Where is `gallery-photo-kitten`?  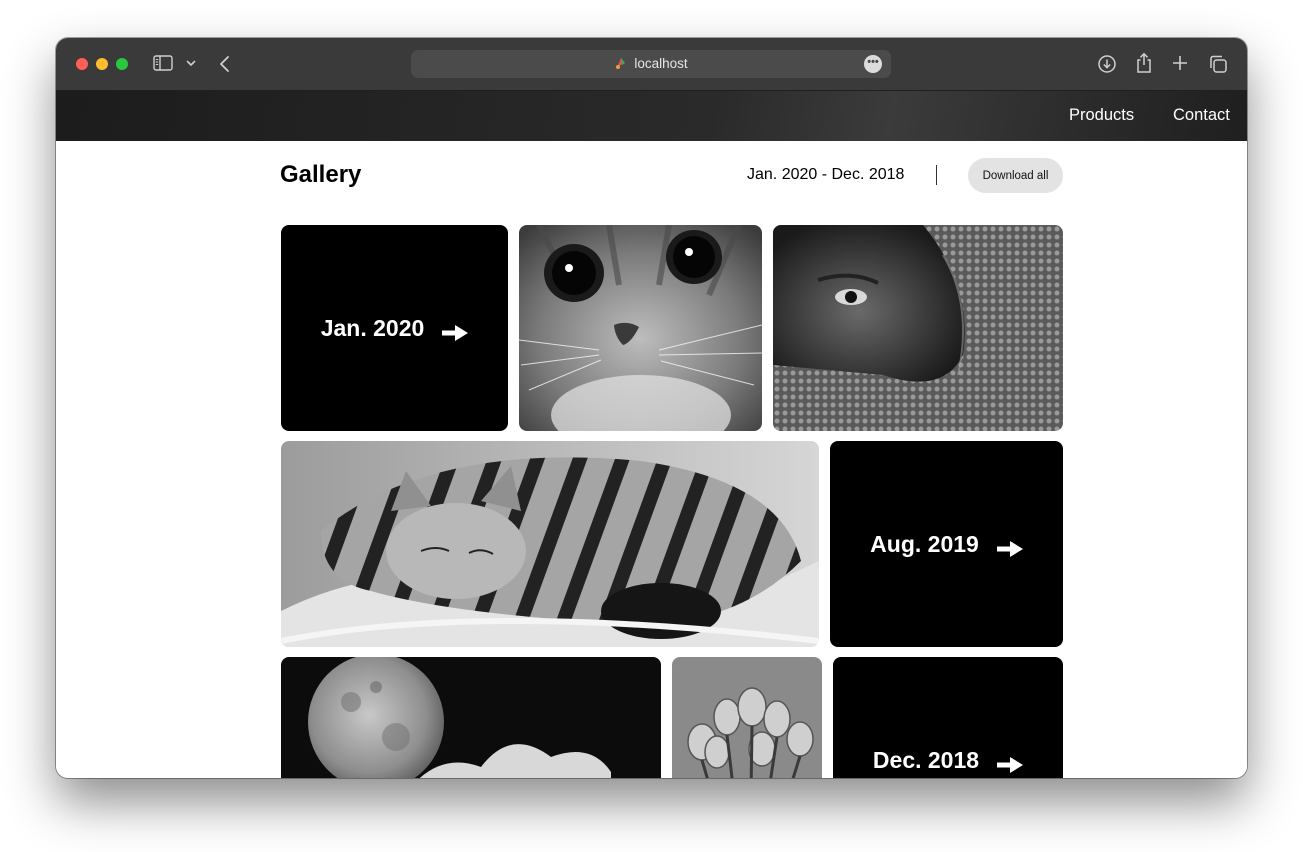 gallery-photo-kitten is located at coordinates (640, 328).